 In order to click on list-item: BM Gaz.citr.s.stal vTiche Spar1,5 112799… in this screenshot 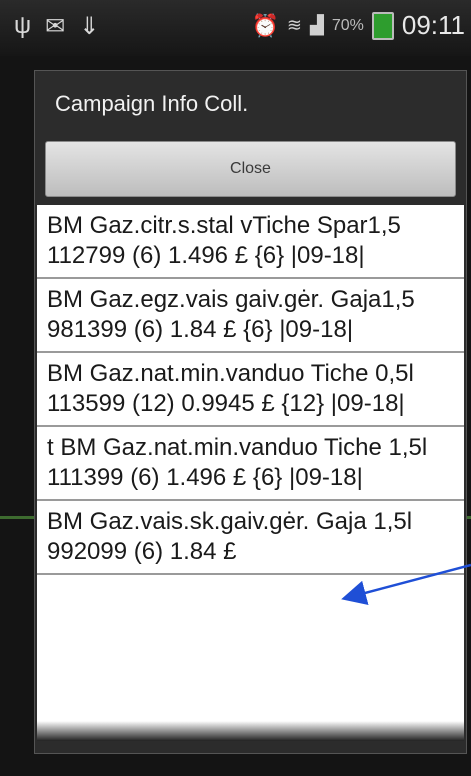, I will do `click(250, 242)`.